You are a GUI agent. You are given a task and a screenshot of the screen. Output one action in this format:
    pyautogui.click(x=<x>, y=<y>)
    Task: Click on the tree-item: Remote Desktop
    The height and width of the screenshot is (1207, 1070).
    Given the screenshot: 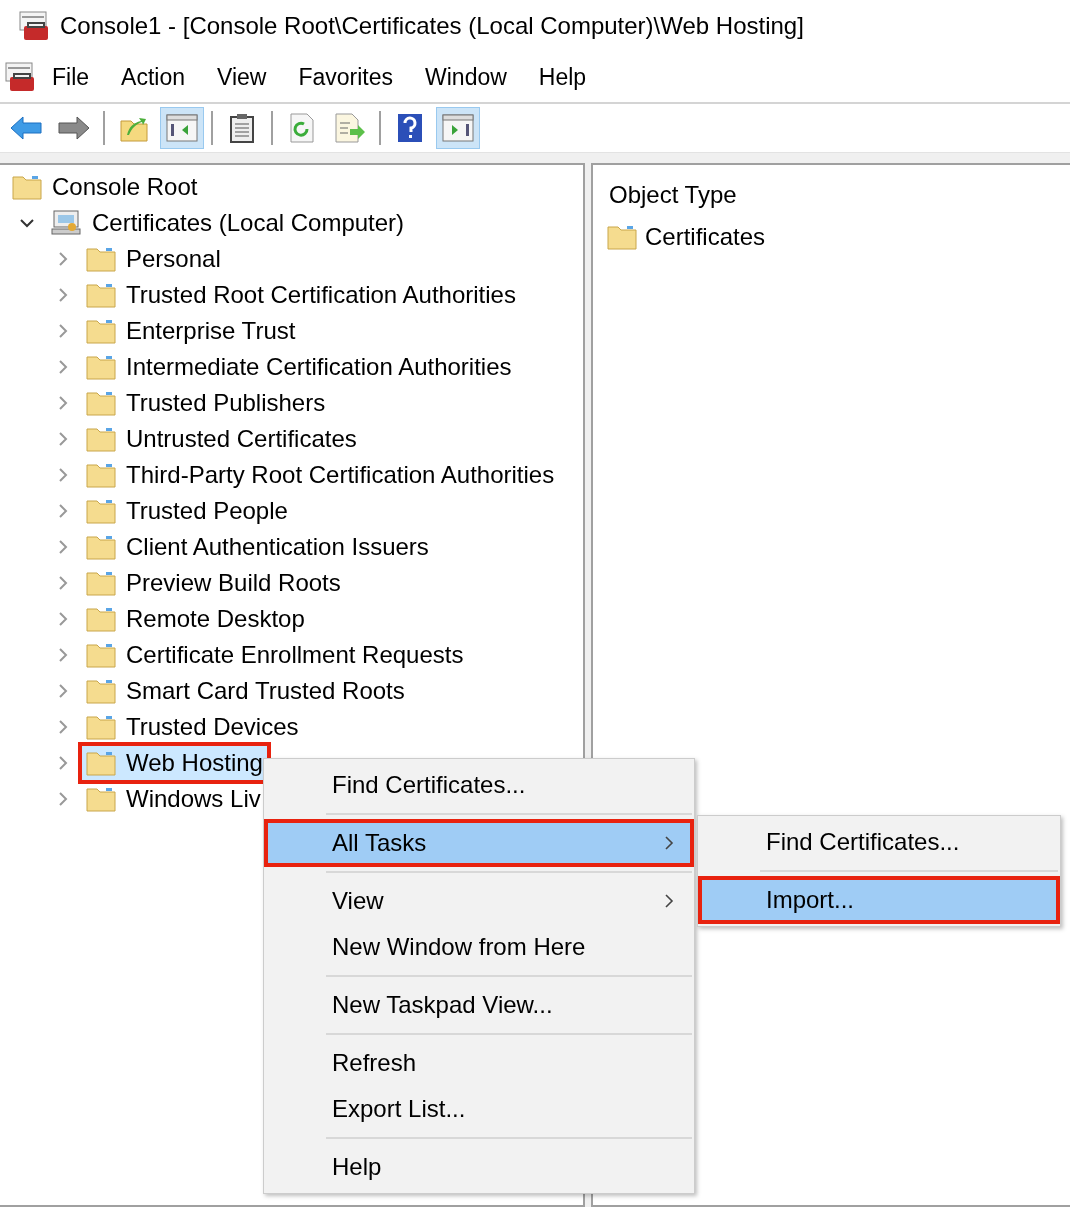 What is the action you would take?
    pyautogui.click(x=195, y=619)
    